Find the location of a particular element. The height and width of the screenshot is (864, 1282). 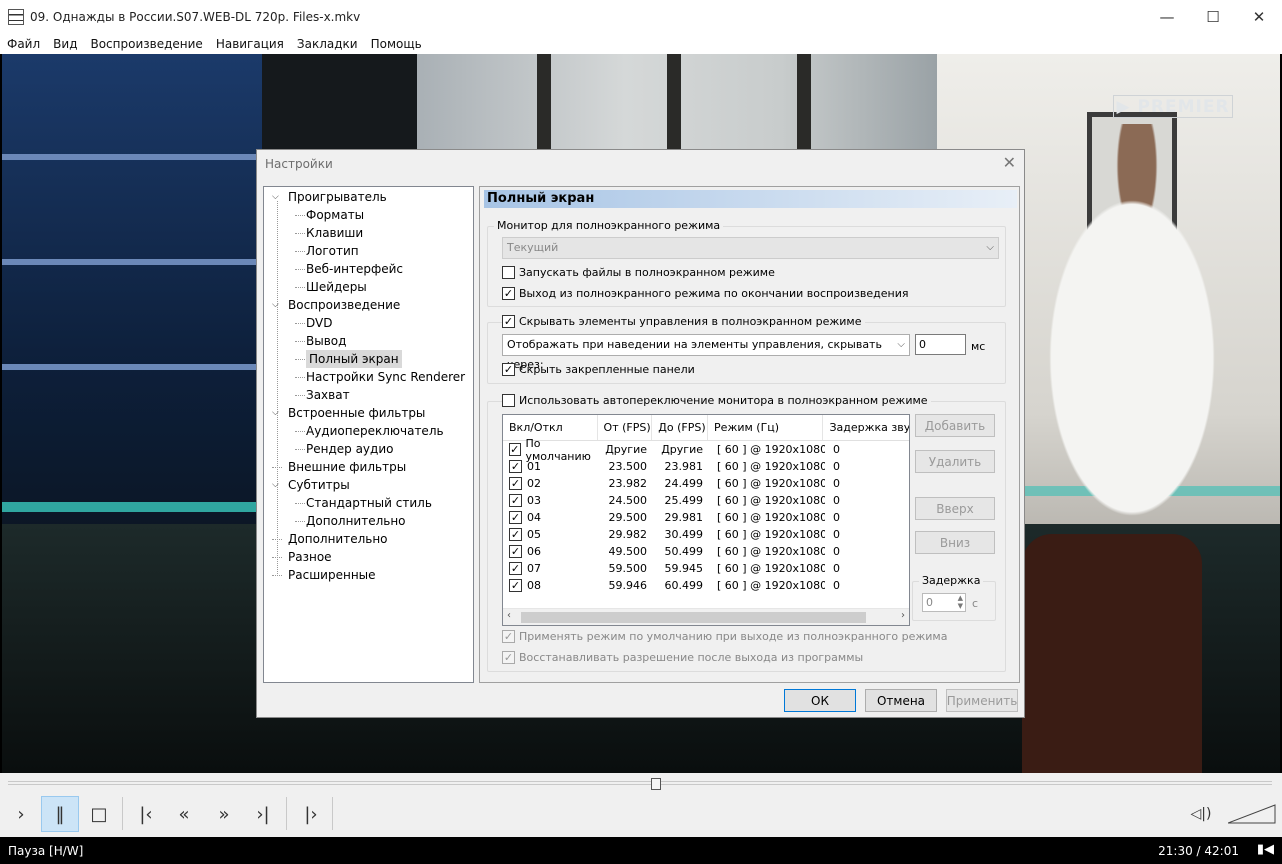

menu-playback: Воспроизведение is located at coordinates (145, 44).